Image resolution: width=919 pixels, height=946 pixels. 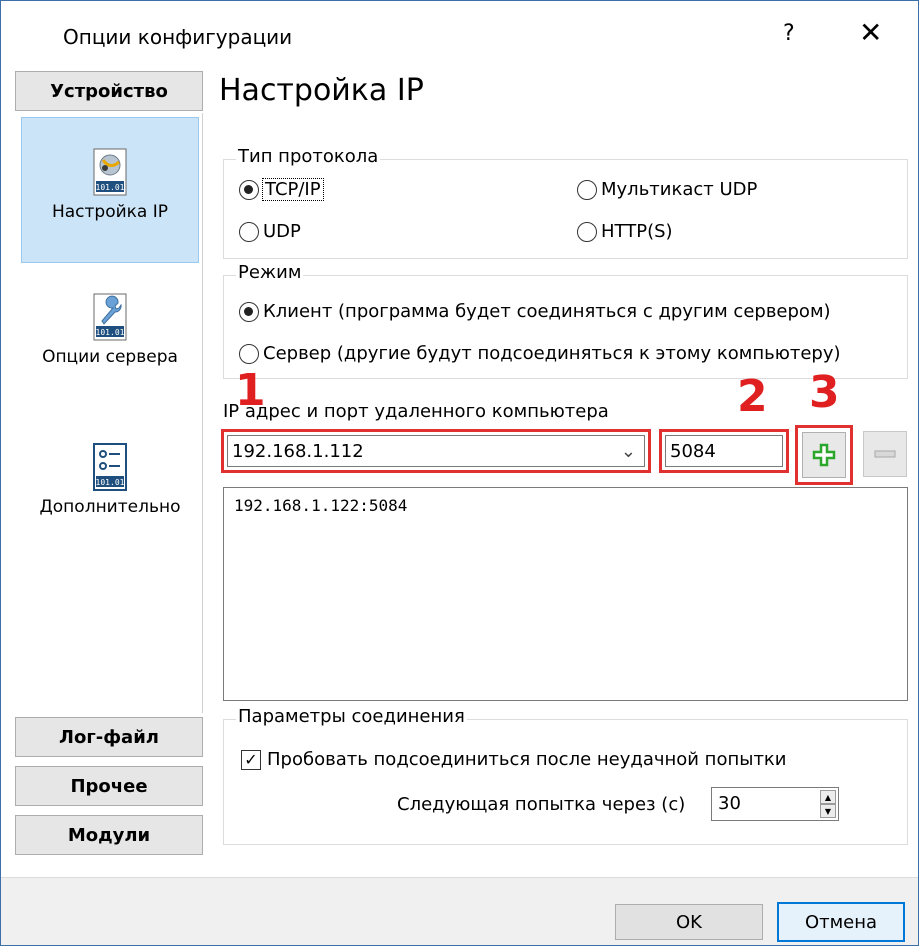 I want to click on radio-label: HTTP(S), so click(x=637, y=231).